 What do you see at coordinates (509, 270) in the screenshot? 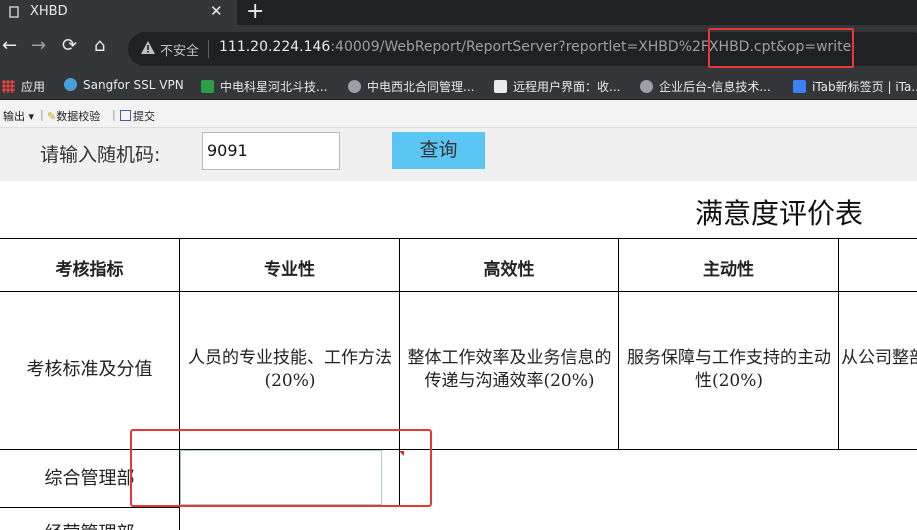
I see `header-cell: 高效性` at bounding box center [509, 270].